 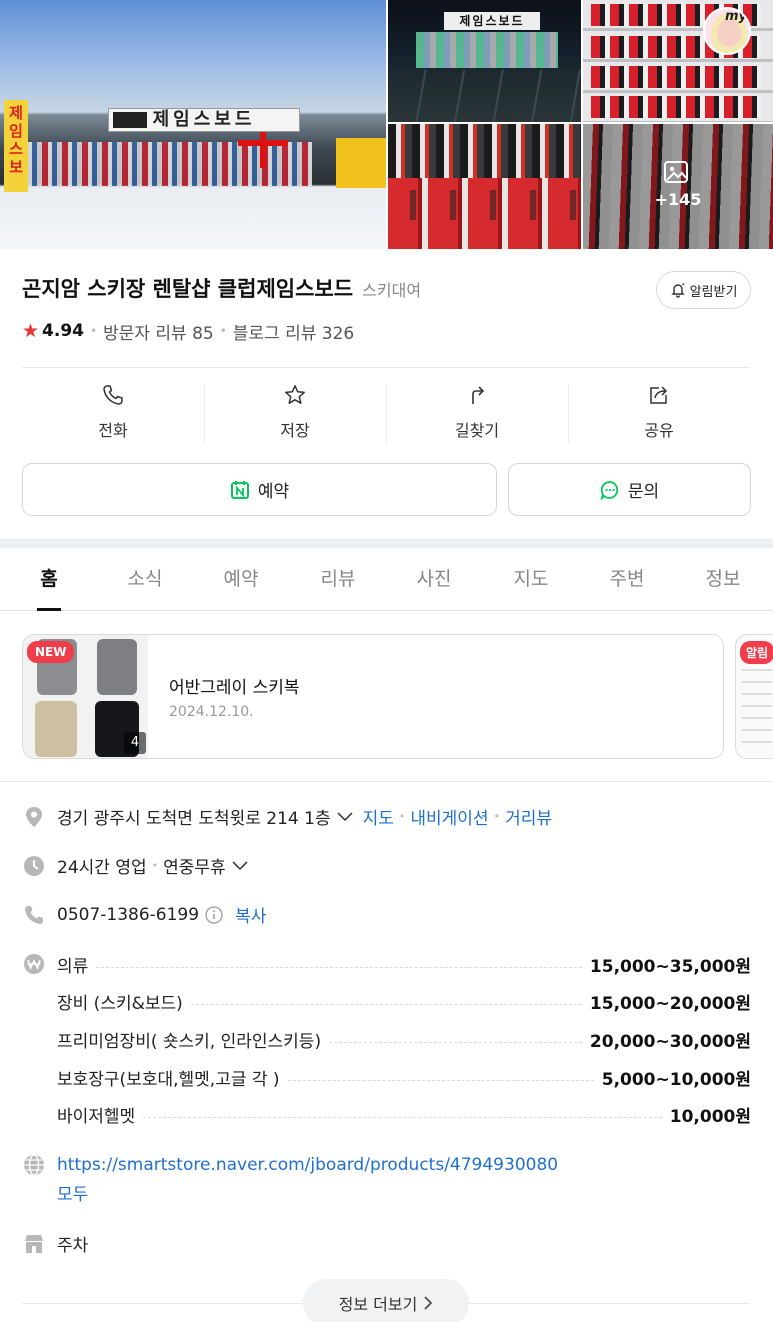 What do you see at coordinates (627, 579) in the screenshot?
I see `tab-nearby: 주변` at bounding box center [627, 579].